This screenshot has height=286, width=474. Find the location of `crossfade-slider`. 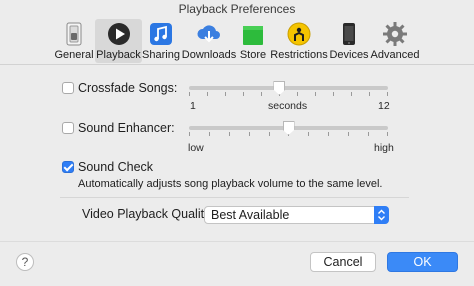

crossfade-slider is located at coordinates (288, 88).